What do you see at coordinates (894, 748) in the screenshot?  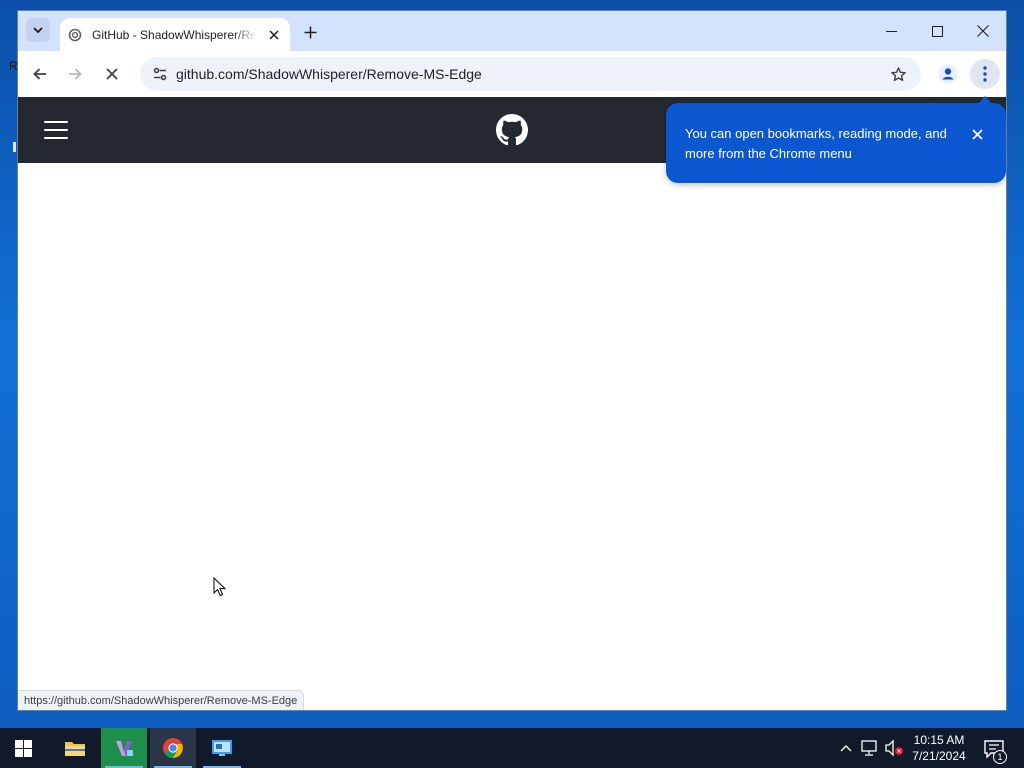 I see `volume-muted-icon` at bounding box center [894, 748].